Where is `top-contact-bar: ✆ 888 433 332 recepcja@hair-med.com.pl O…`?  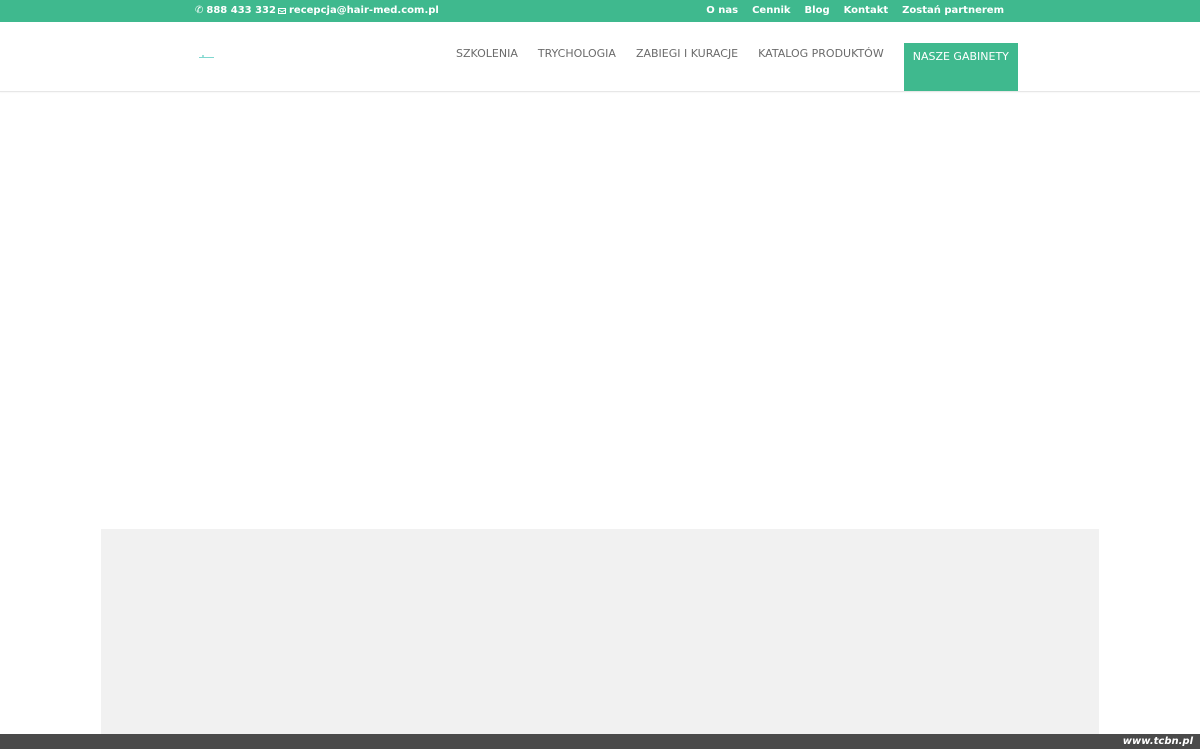
top-contact-bar: ✆ 888 433 332 recepcja@hair-med.com.pl O… is located at coordinates (600, 11).